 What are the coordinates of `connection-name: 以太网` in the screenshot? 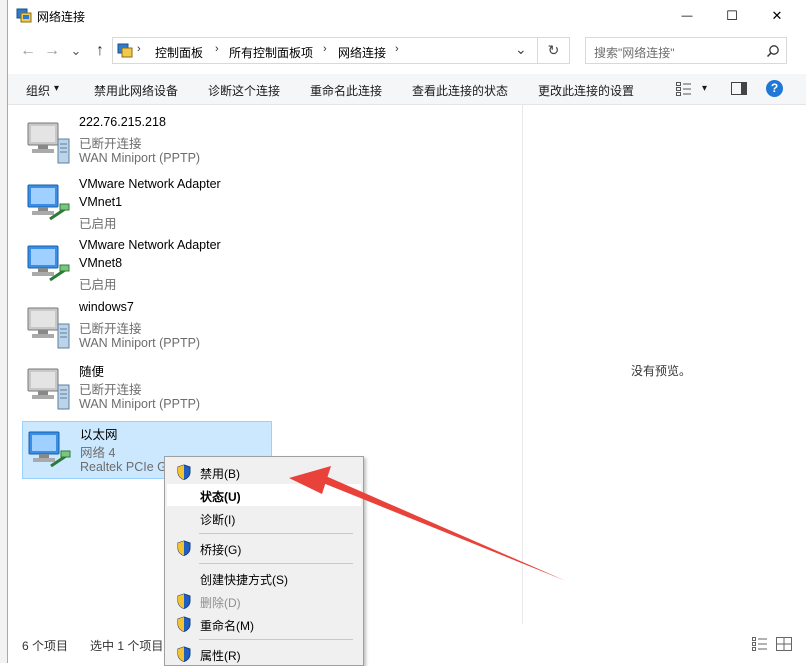 It's located at (99, 435).